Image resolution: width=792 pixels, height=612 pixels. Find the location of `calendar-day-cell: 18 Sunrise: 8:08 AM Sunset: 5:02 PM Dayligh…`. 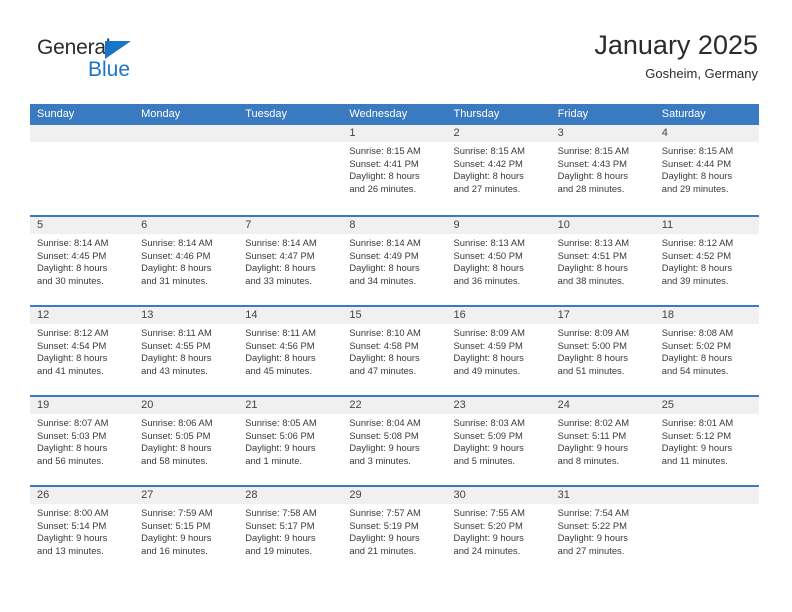

calendar-day-cell: 18 Sunrise: 8:08 AM Sunset: 5:02 PM Dayligh… is located at coordinates (706, 351).